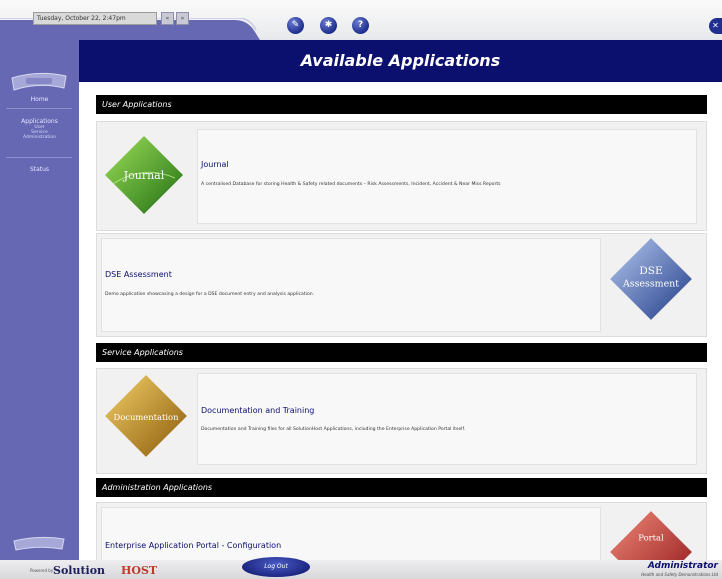 This screenshot has width=722, height=579. Describe the element at coordinates (361, 569) in the screenshot. I see `footer: Powered by Solution HOST` at that location.